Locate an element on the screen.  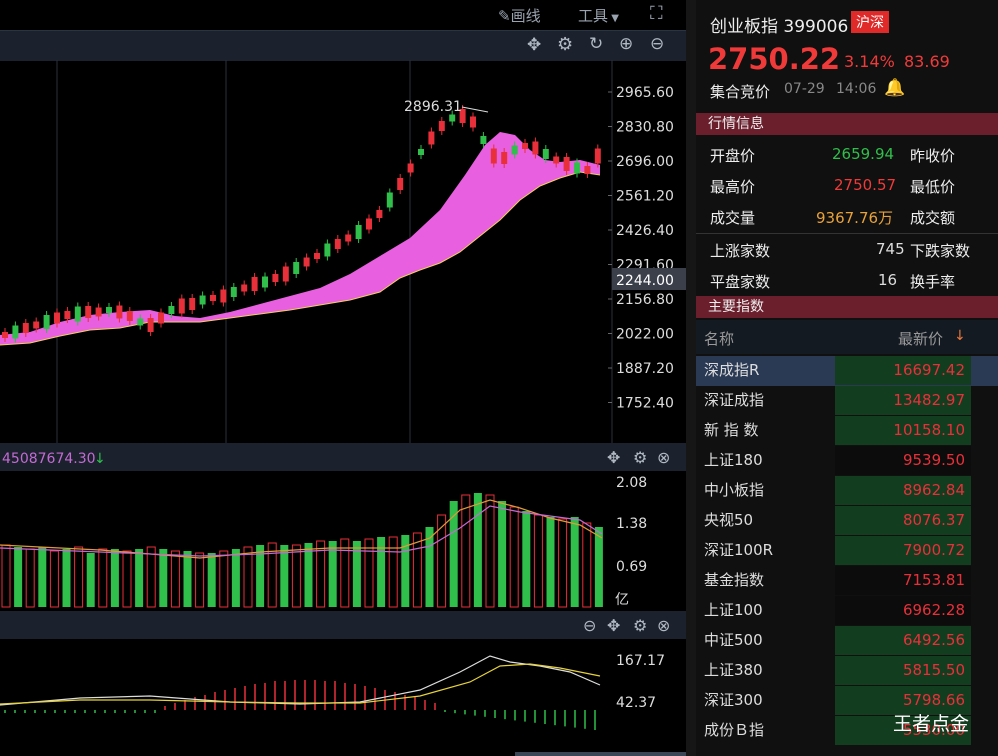
index-row: 中小板指 8962.84 is located at coordinates (847, 491).